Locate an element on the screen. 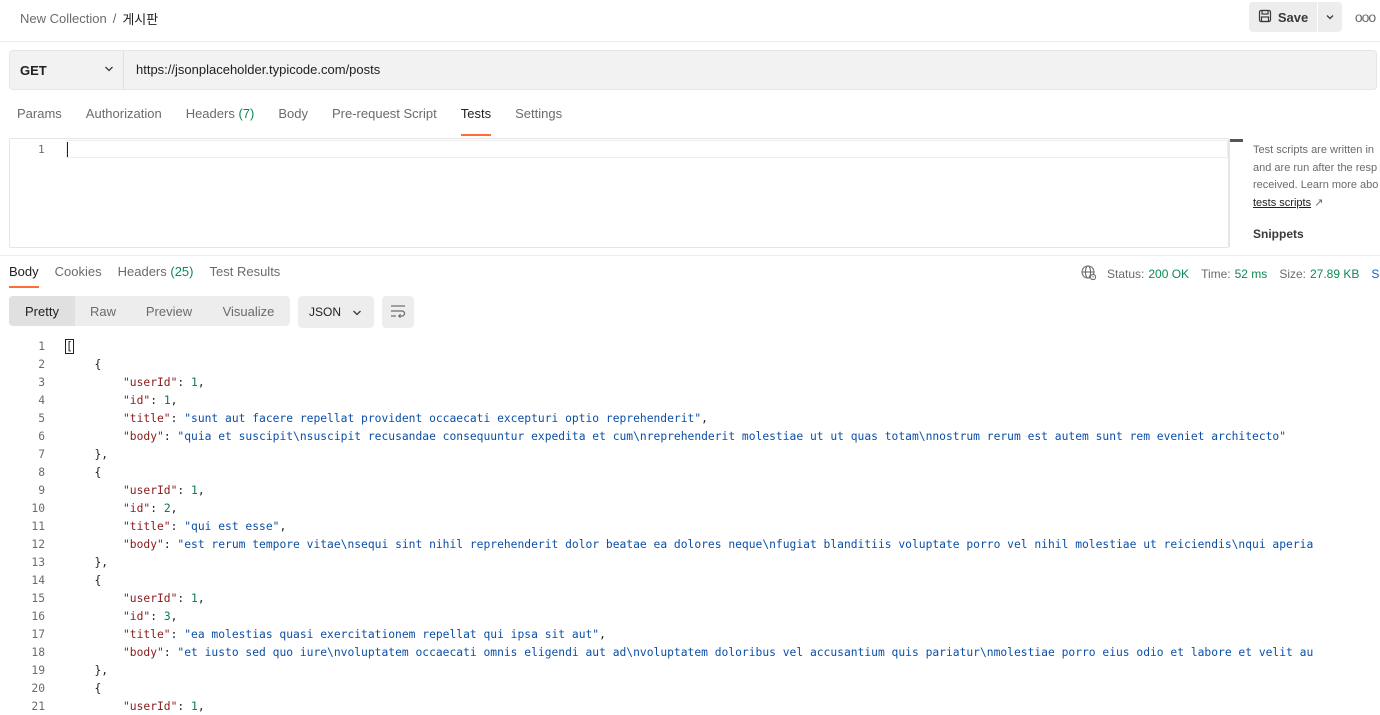 The width and height of the screenshot is (1380, 715). code-line: 10 "id": 2, is located at coordinates (690, 509).